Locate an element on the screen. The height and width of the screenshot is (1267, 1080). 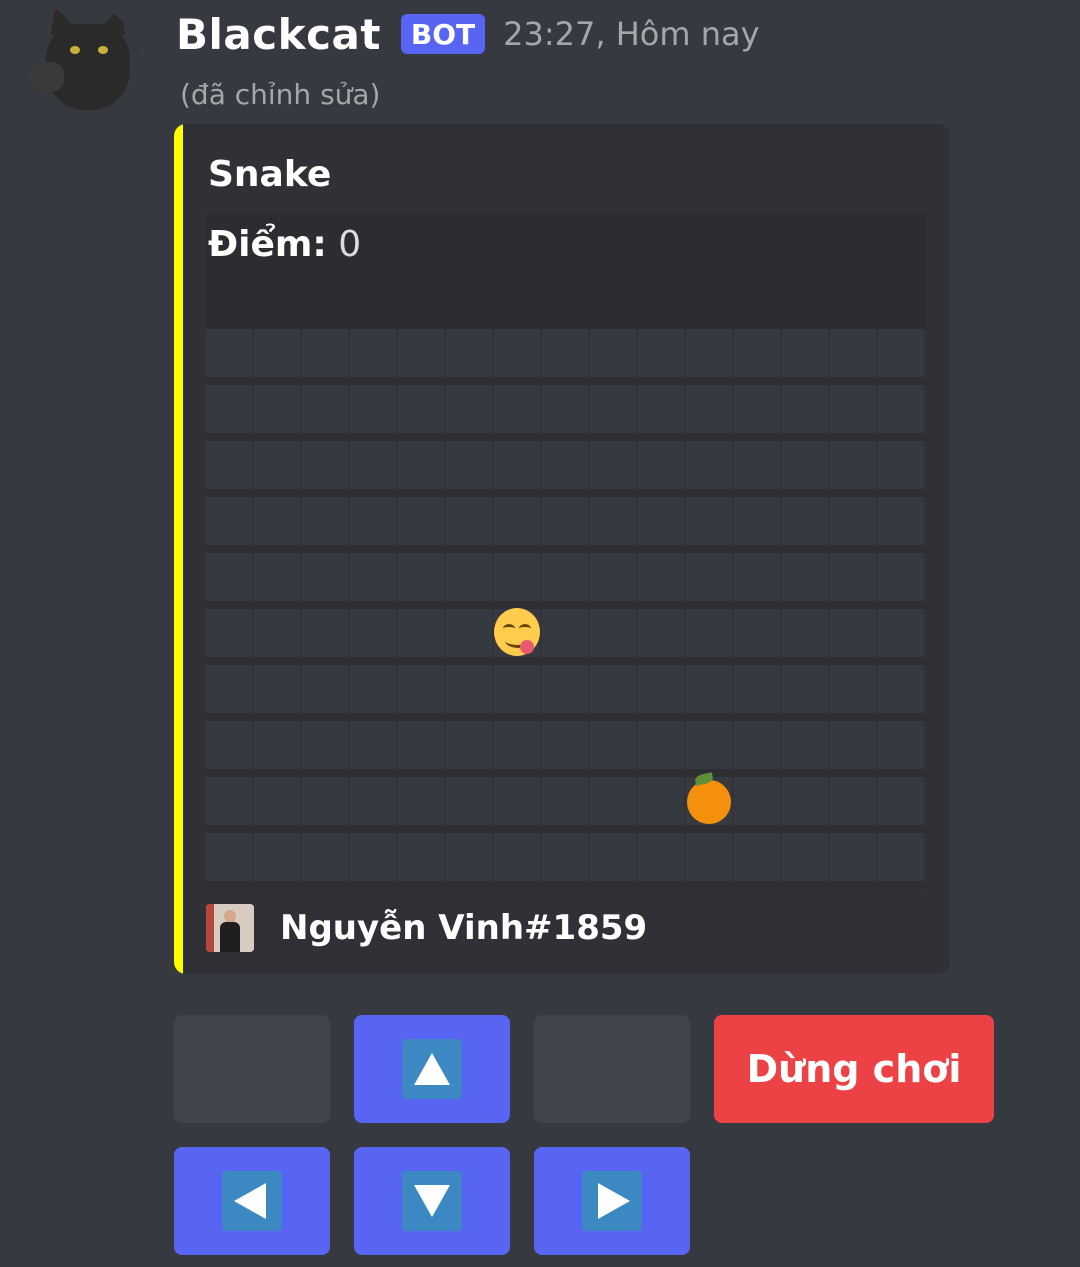
up-arrow-icon is located at coordinates (432, 1069).